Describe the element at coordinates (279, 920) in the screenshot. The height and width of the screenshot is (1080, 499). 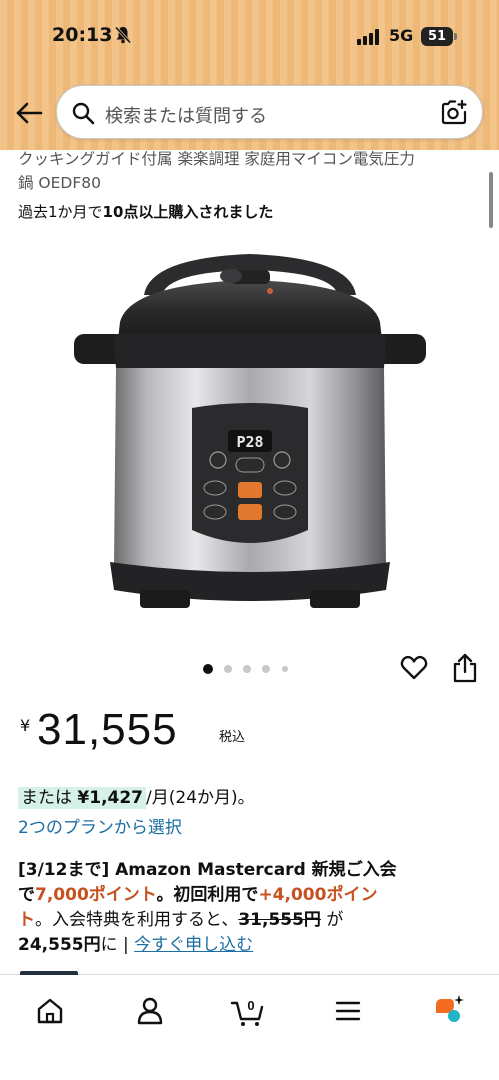
I see `promo-original-price: 31,555円` at that location.